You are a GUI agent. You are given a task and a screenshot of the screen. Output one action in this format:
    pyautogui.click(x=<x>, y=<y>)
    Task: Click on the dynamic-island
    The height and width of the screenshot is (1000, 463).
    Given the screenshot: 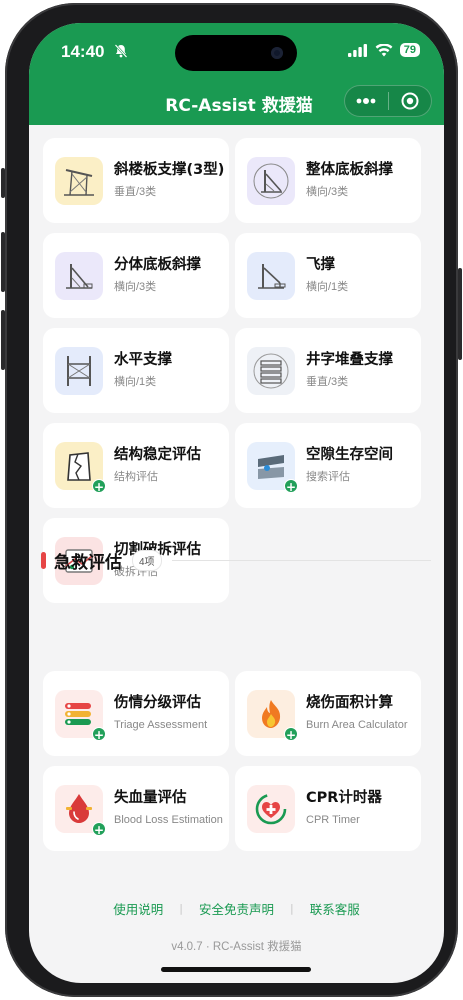 What is the action you would take?
    pyautogui.click(x=236, y=53)
    